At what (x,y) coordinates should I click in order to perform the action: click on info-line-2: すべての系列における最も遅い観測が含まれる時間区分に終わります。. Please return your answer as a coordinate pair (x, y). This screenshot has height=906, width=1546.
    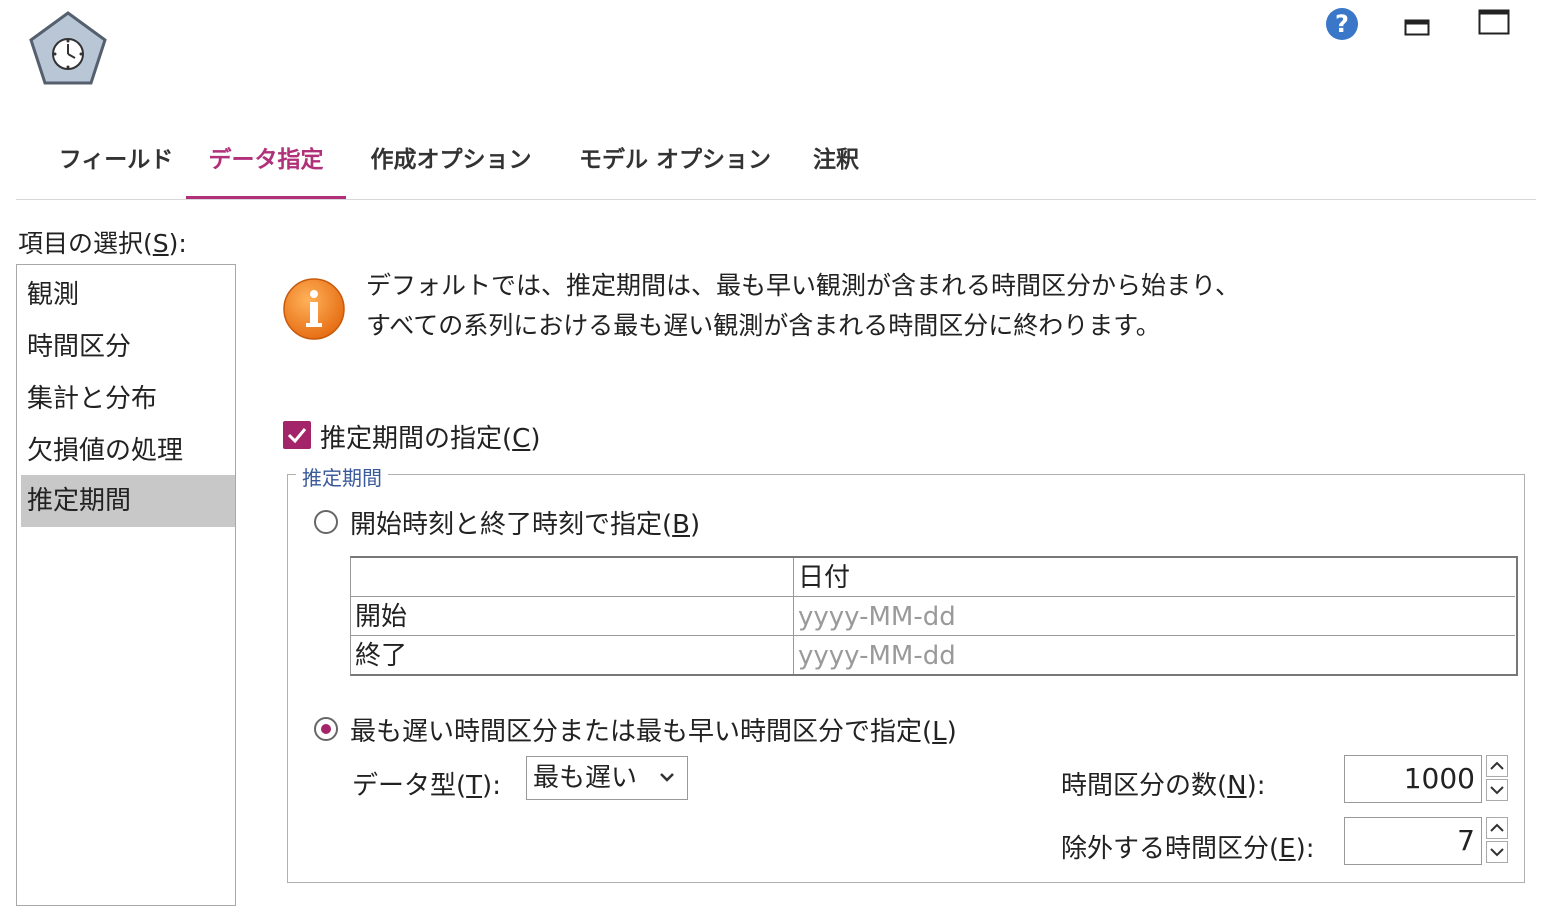
    Looking at the image, I should click on (763, 325).